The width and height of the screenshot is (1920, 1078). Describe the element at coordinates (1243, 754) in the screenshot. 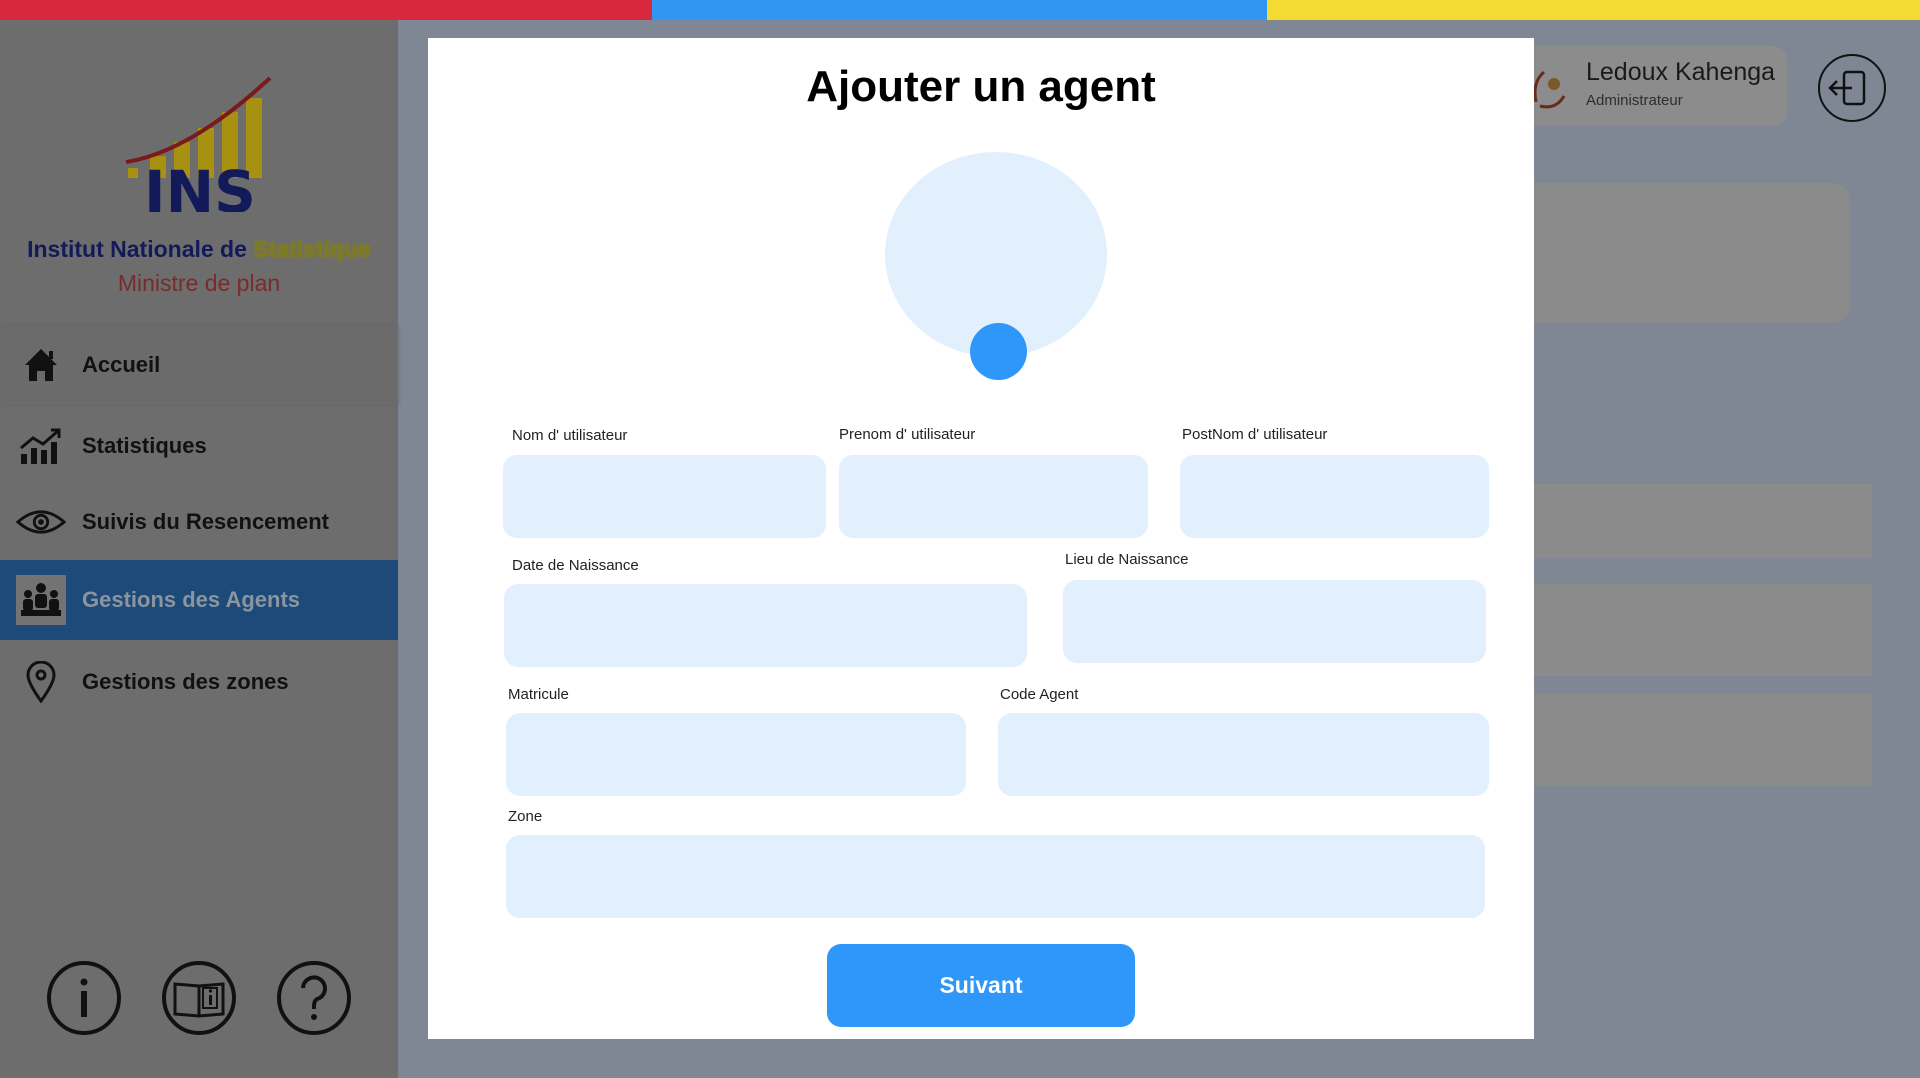

I see `code-agent-input` at that location.